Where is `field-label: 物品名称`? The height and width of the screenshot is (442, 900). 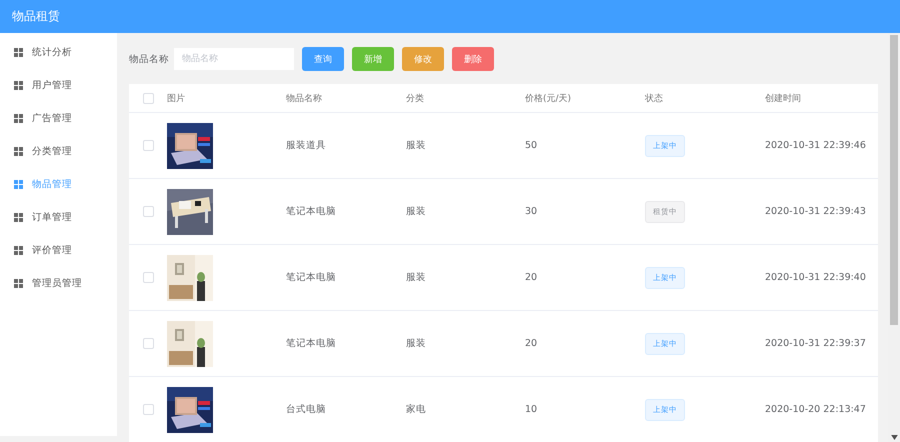
field-label: 物品名称 is located at coordinates (149, 59).